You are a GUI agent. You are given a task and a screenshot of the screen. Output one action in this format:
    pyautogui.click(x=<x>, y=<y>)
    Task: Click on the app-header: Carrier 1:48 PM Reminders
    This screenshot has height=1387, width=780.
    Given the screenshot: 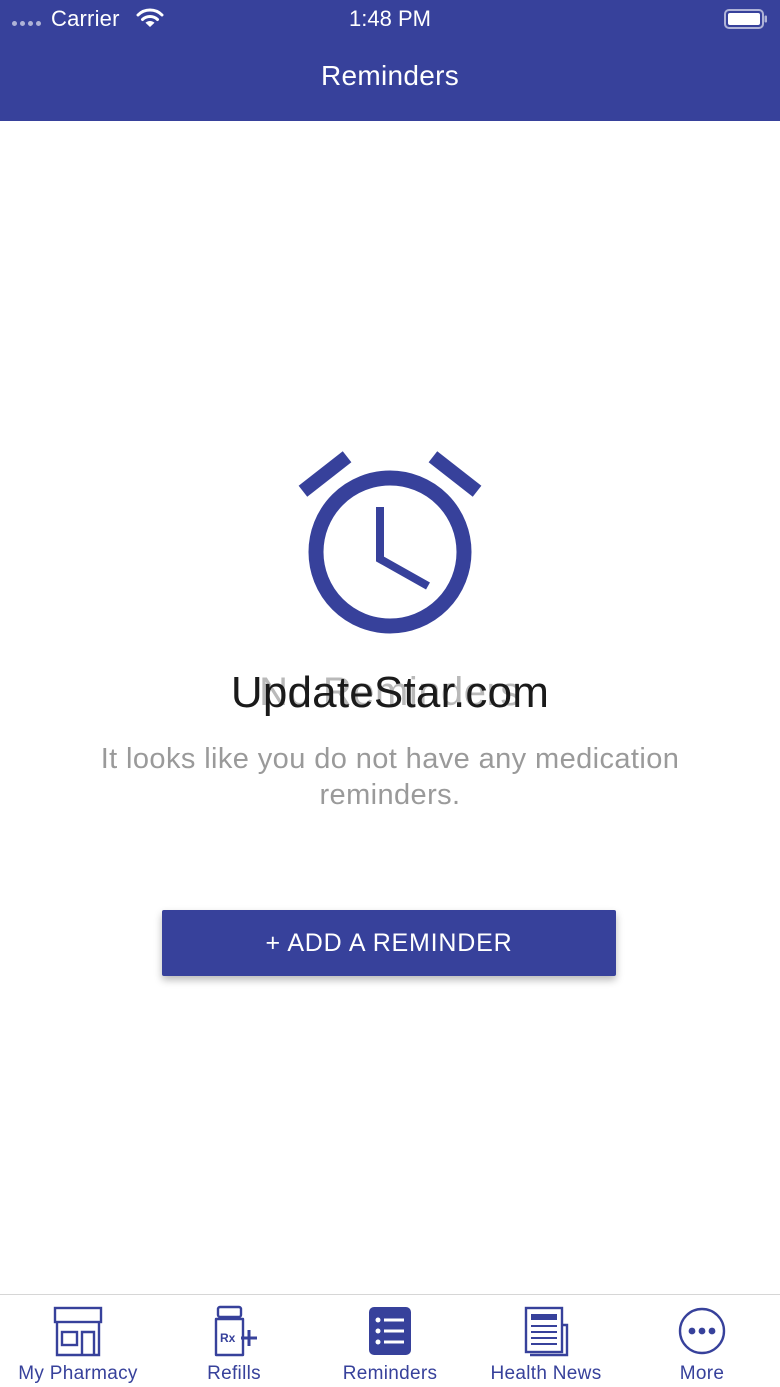 What is the action you would take?
    pyautogui.click(x=390, y=60)
    